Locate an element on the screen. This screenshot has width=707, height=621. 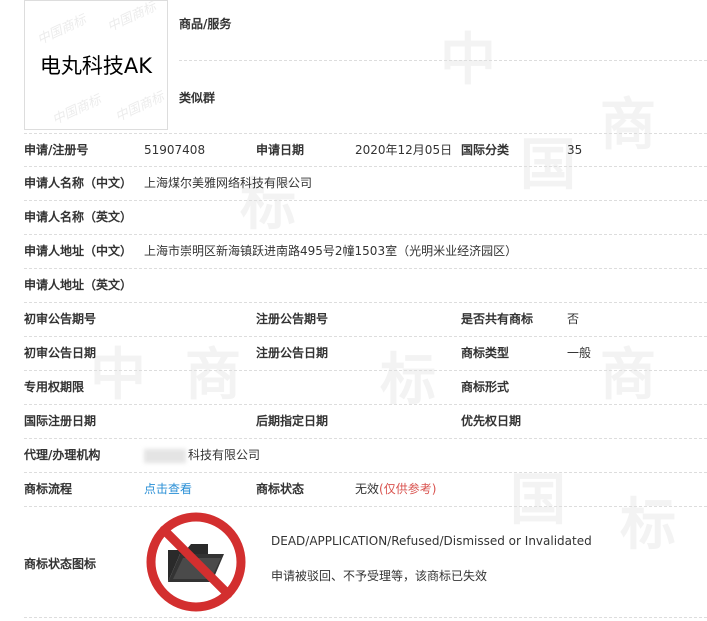
agent-label: 代理/办理机构 is located at coordinates (62, 455).